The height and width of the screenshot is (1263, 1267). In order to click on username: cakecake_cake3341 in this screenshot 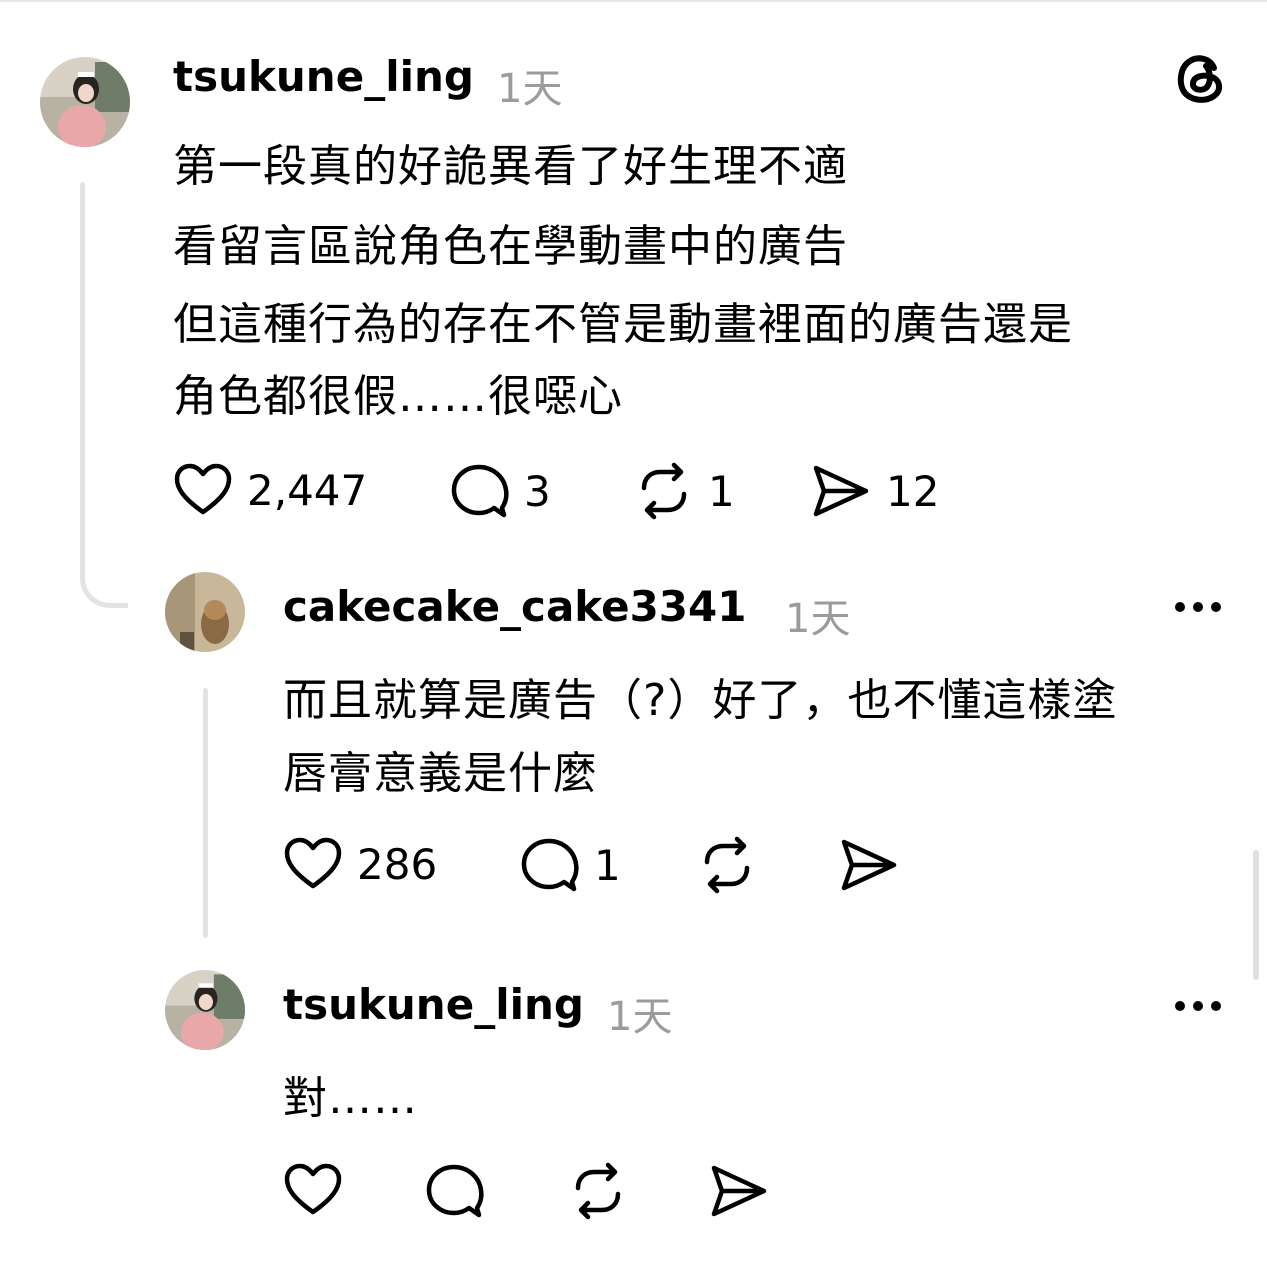, I will do `click(514, 606)`.